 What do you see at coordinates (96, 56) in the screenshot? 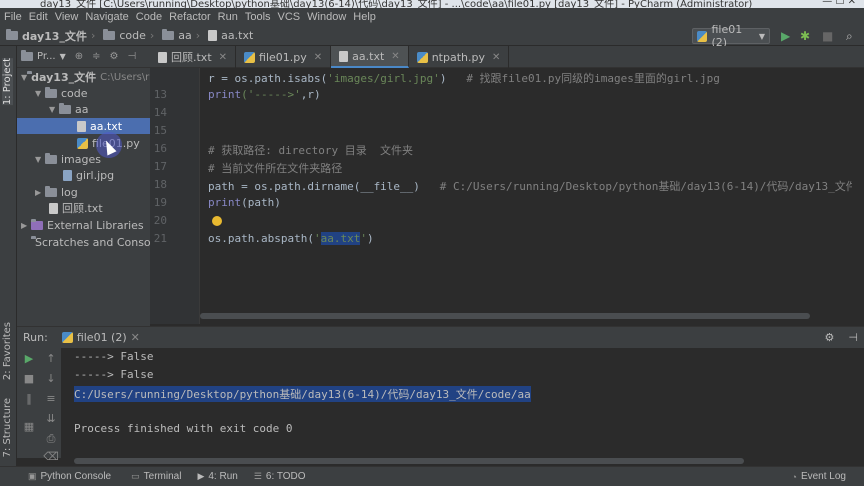
I see `collapse-icon: ≑` at bounding box center [96, 56].